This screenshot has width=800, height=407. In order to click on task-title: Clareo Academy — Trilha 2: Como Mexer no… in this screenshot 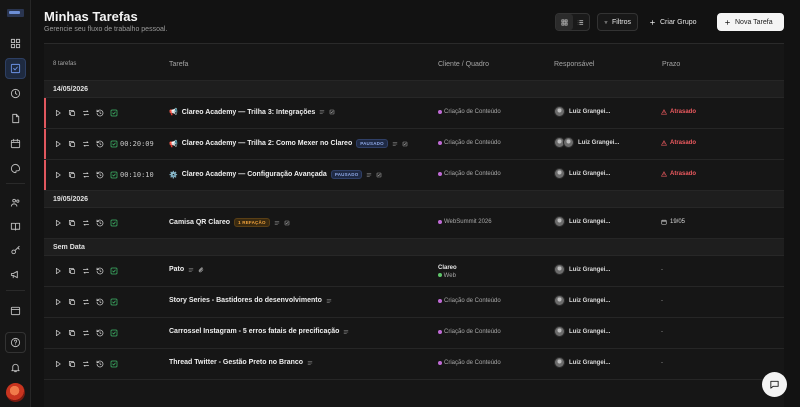, I will do `click(267, 143)`.